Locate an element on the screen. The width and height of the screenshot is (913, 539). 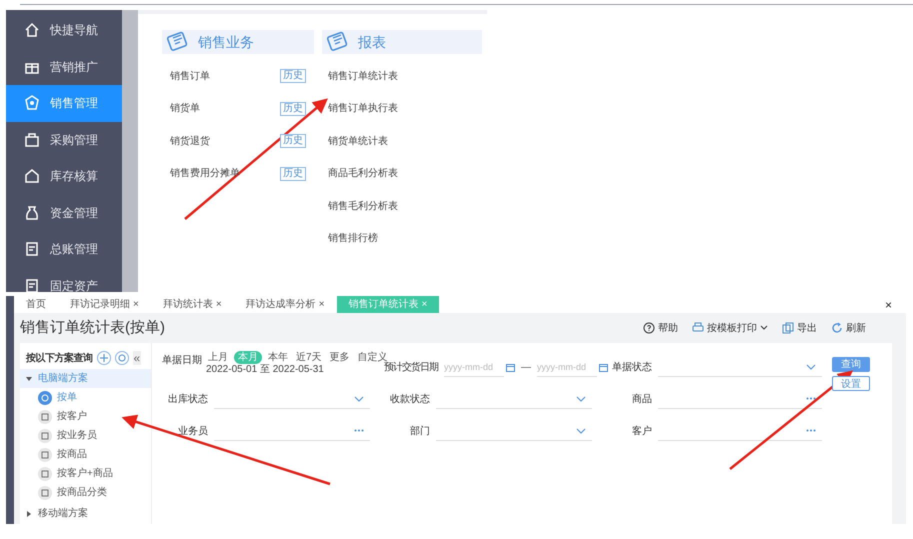
field-label: 单据状态 is located at coordinates (631, 367).